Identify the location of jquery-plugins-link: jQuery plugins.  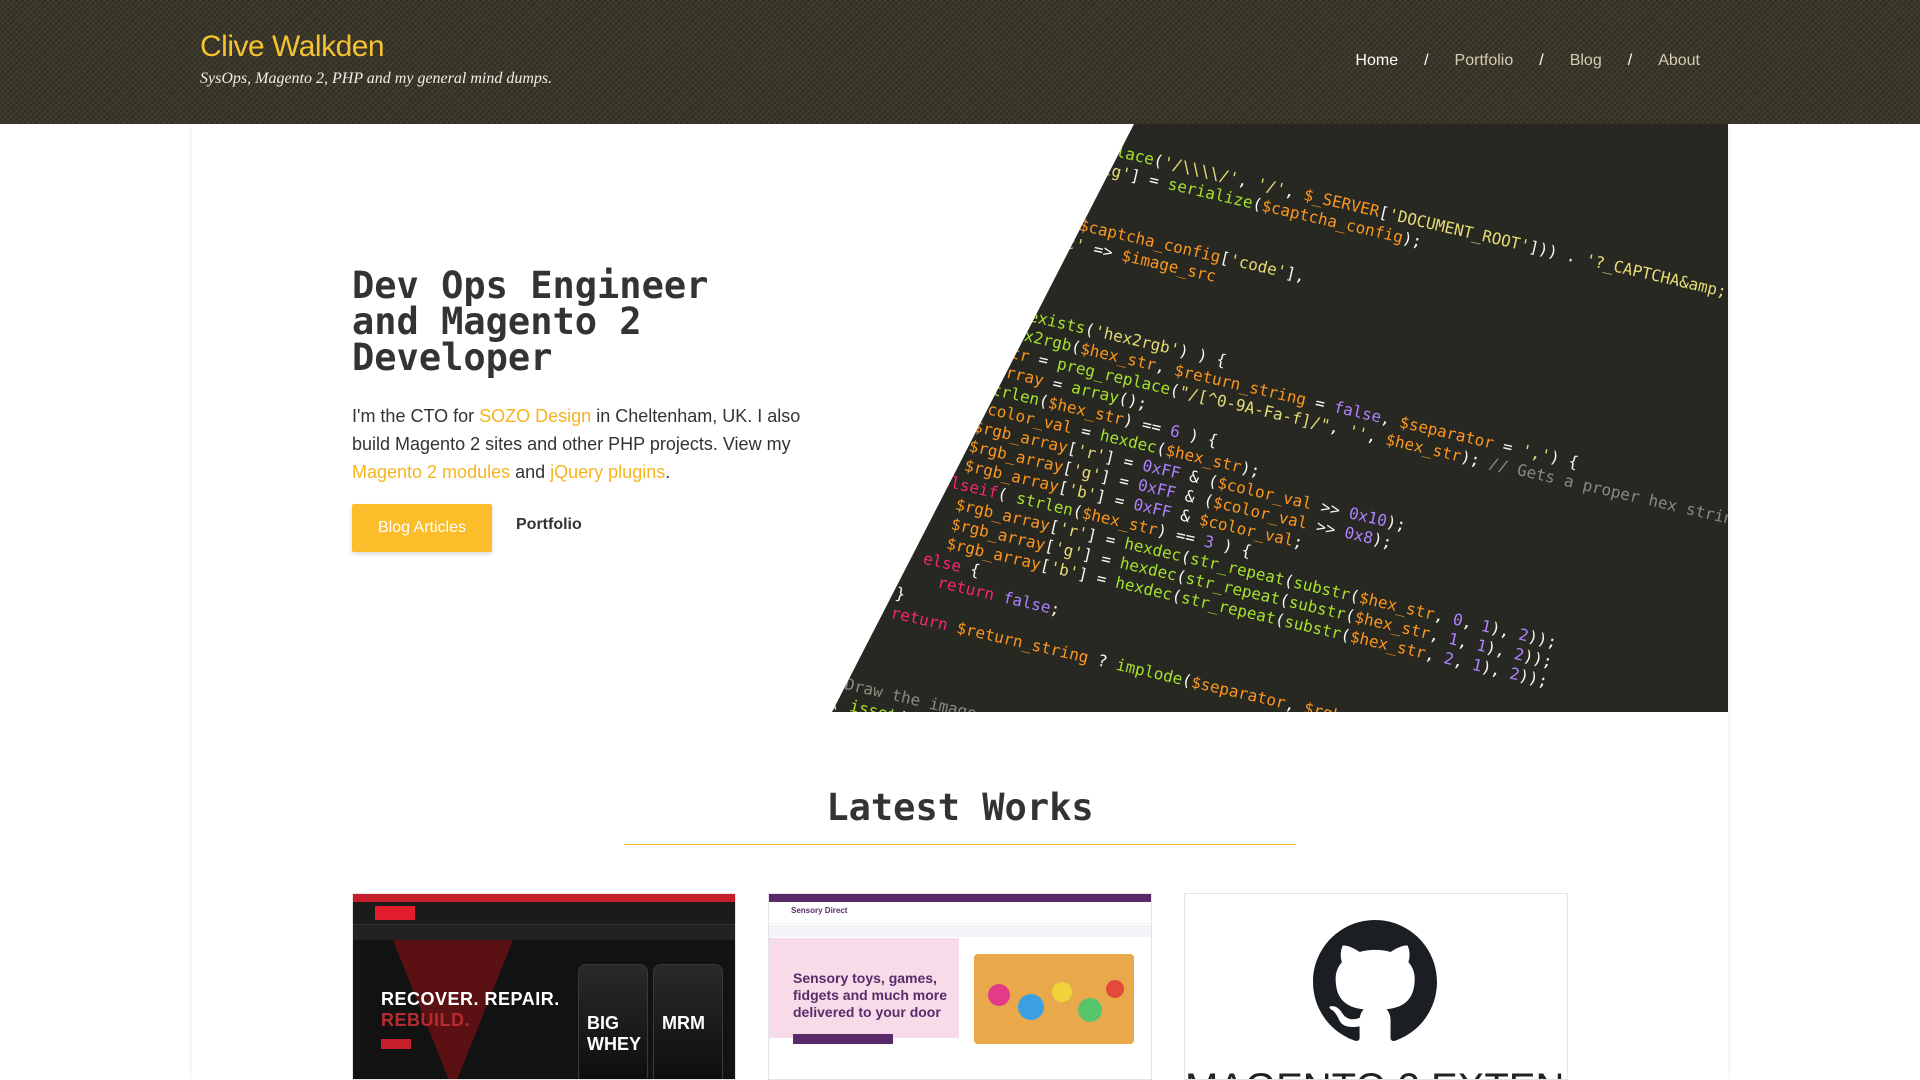
(607, 472).